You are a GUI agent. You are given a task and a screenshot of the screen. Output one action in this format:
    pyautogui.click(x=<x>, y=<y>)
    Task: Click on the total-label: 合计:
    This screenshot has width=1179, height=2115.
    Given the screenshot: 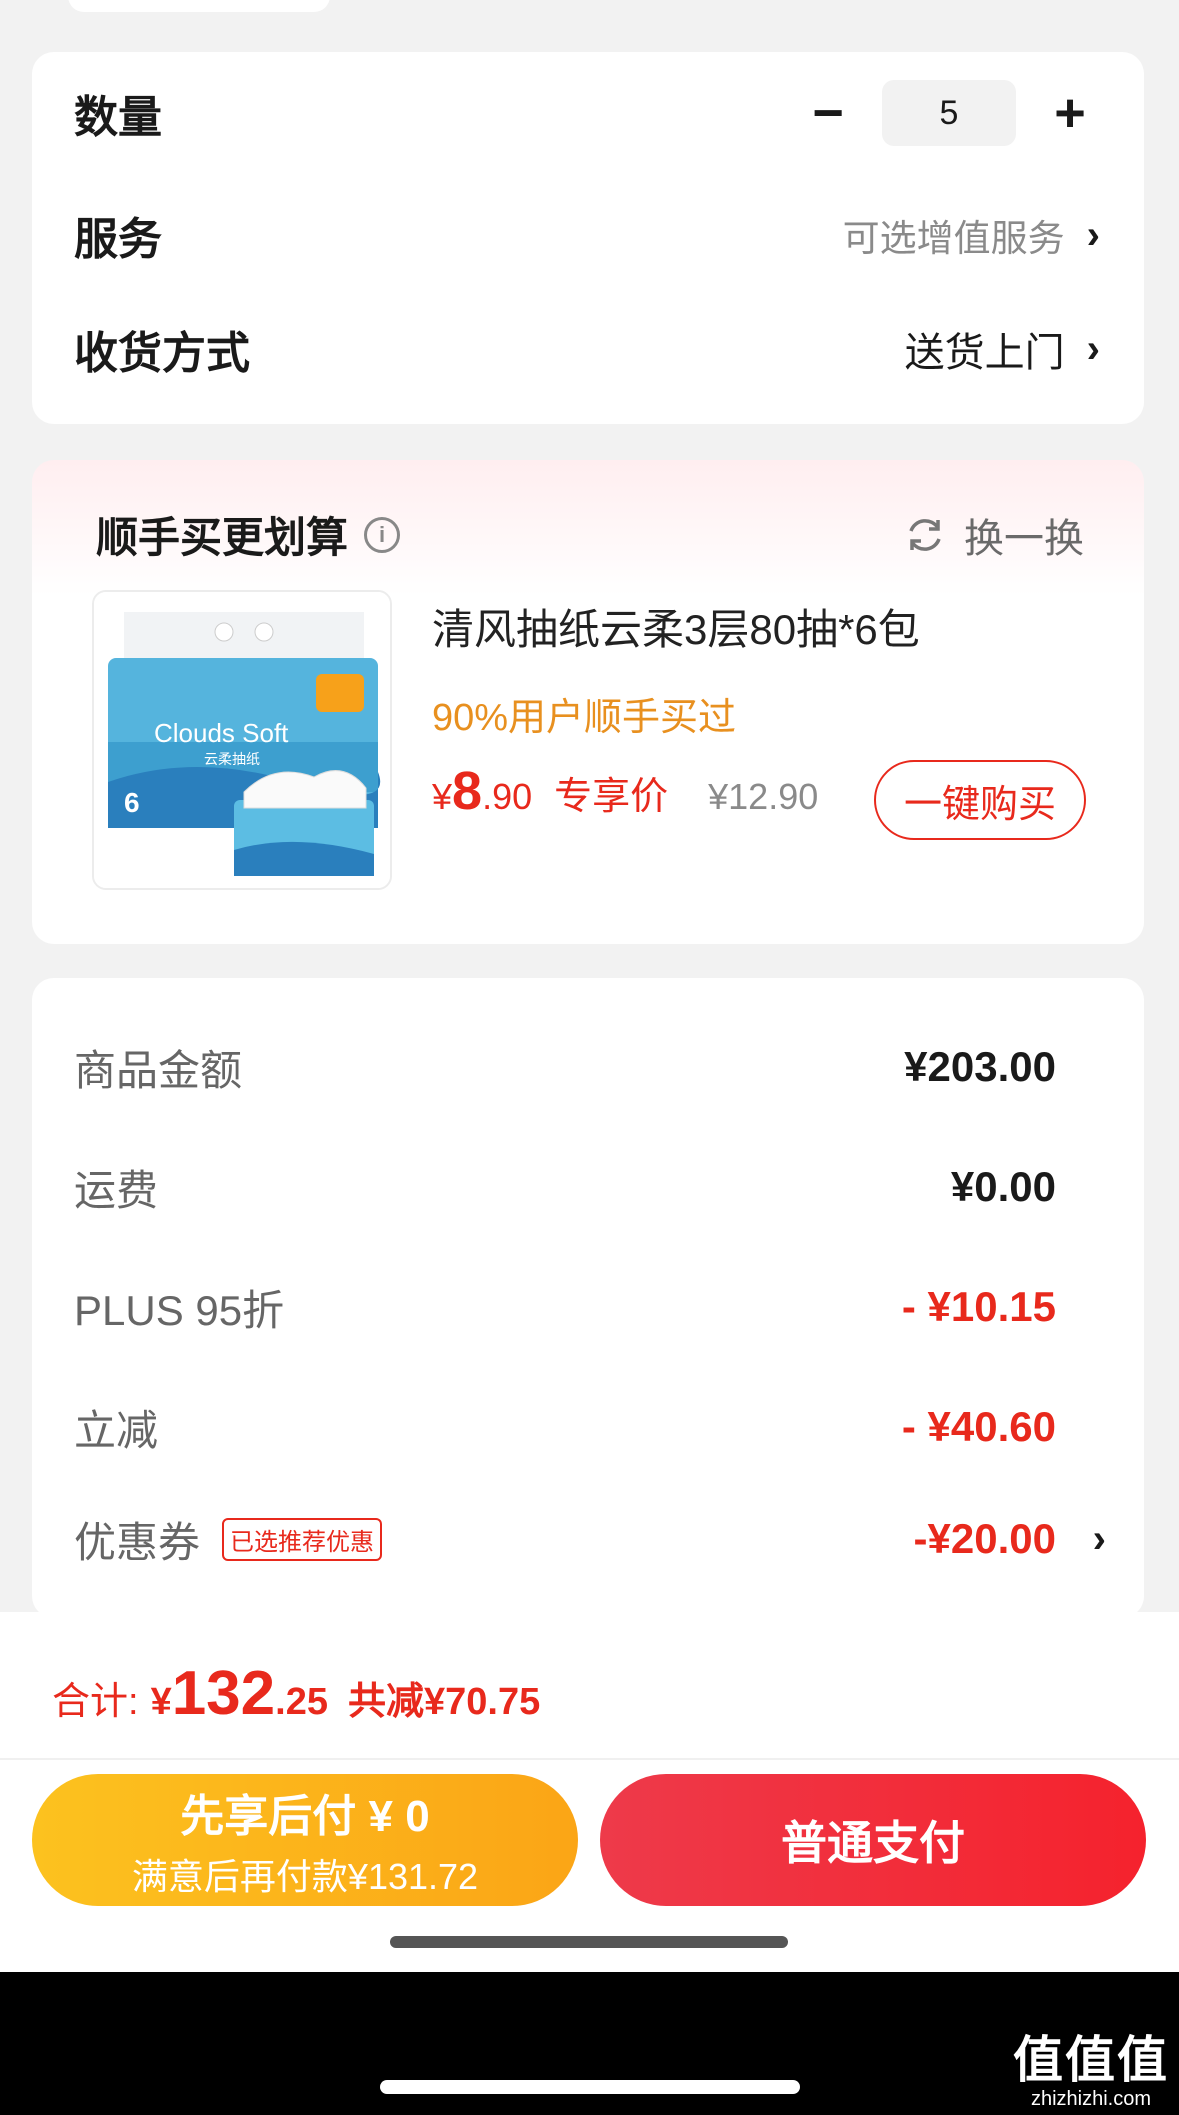 What is the action you would take?
    pyautogui.click(x=95, y=1702)
    